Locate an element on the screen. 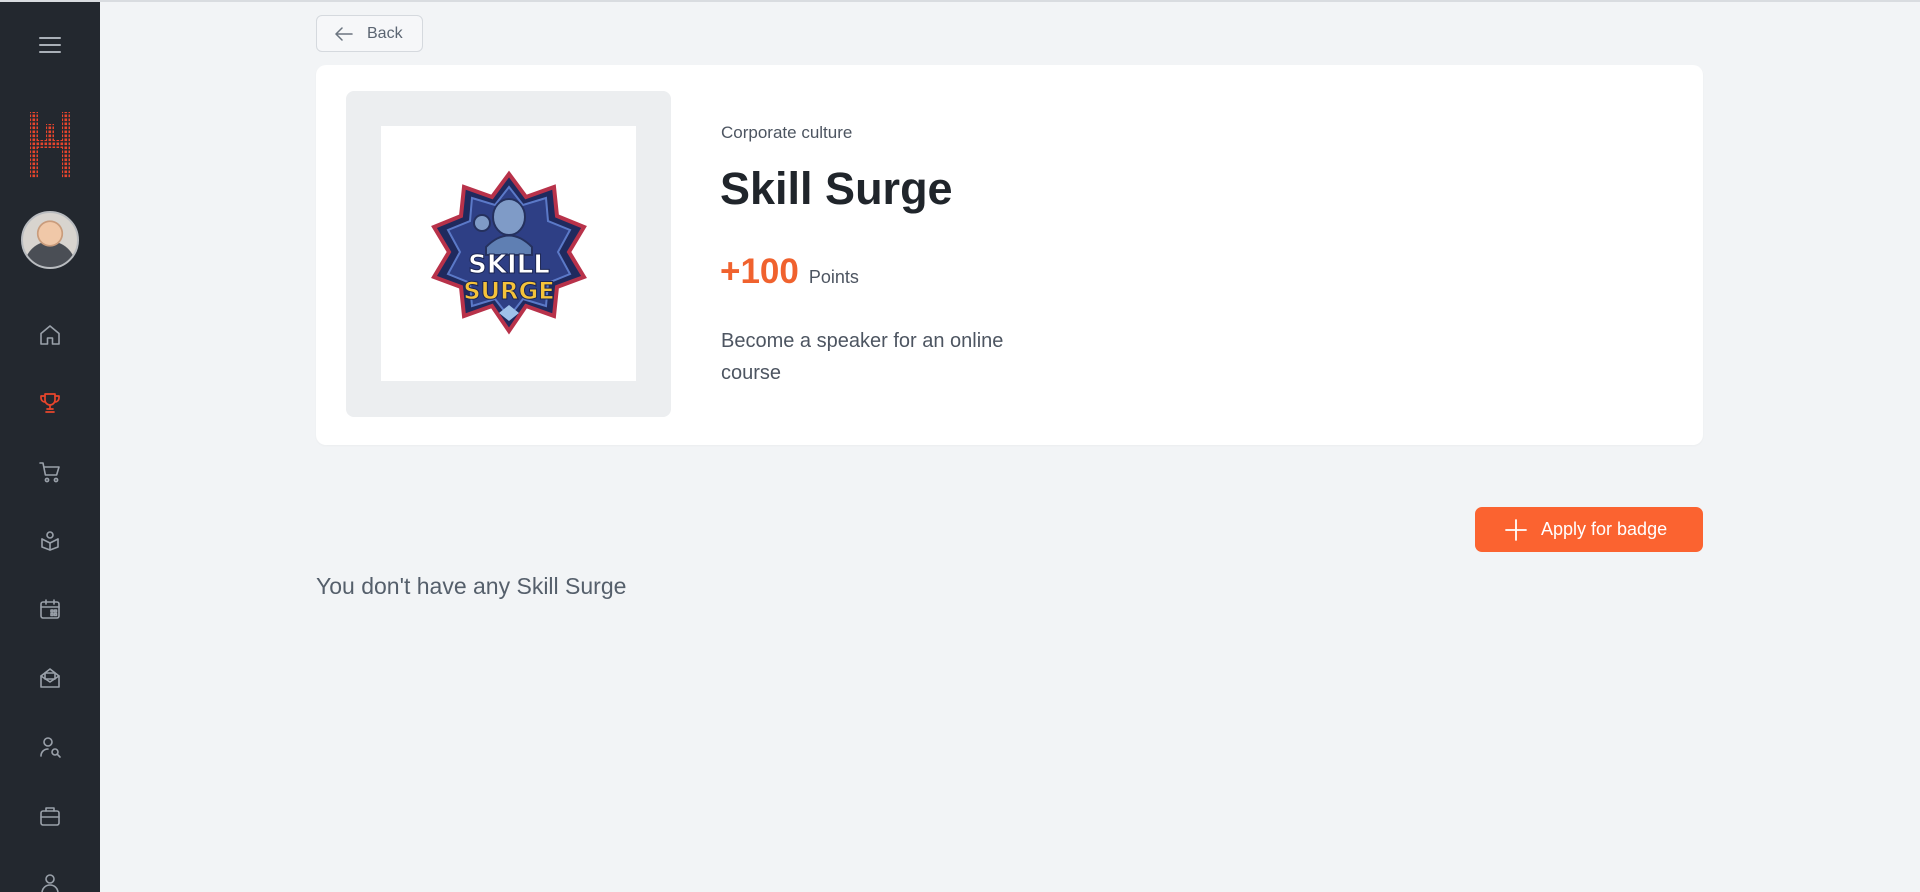  logo-text-top: SKILL is located at coordinates (509, 265).